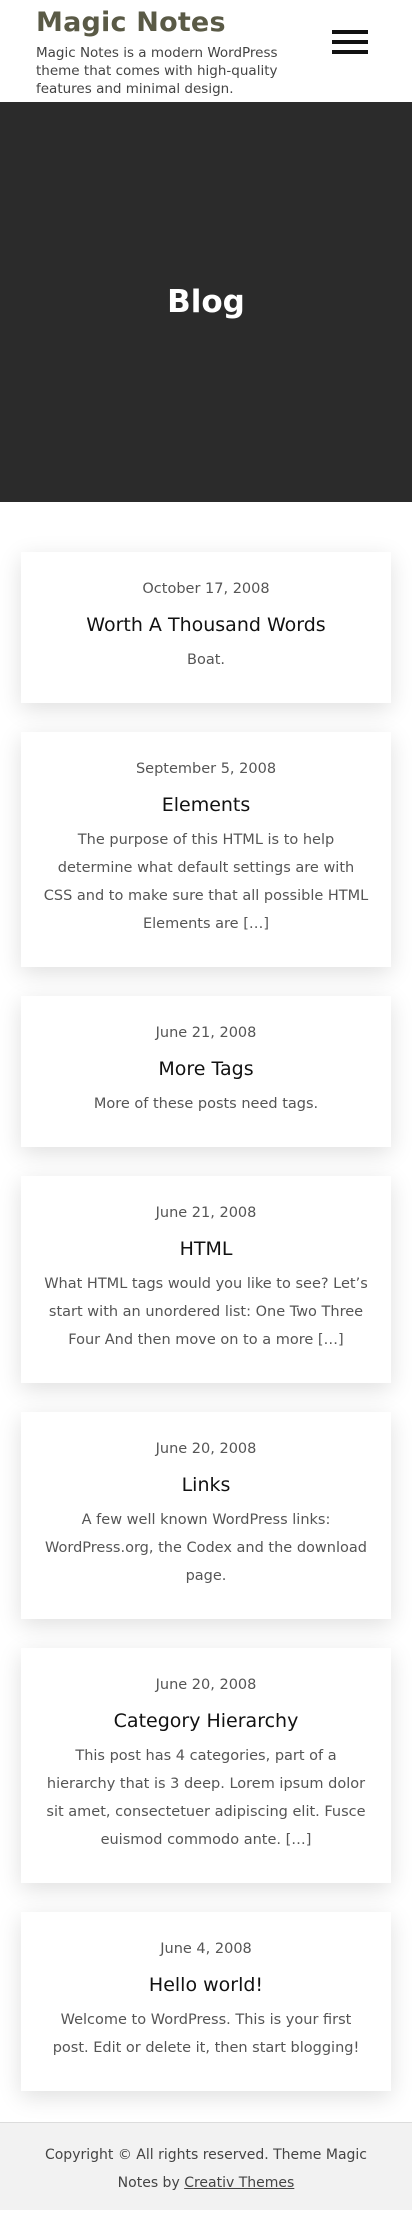  What do you see at coordinates (206, 805) in the screenshot?
I see `post-title: Elements` at bounding box center [206, 805].